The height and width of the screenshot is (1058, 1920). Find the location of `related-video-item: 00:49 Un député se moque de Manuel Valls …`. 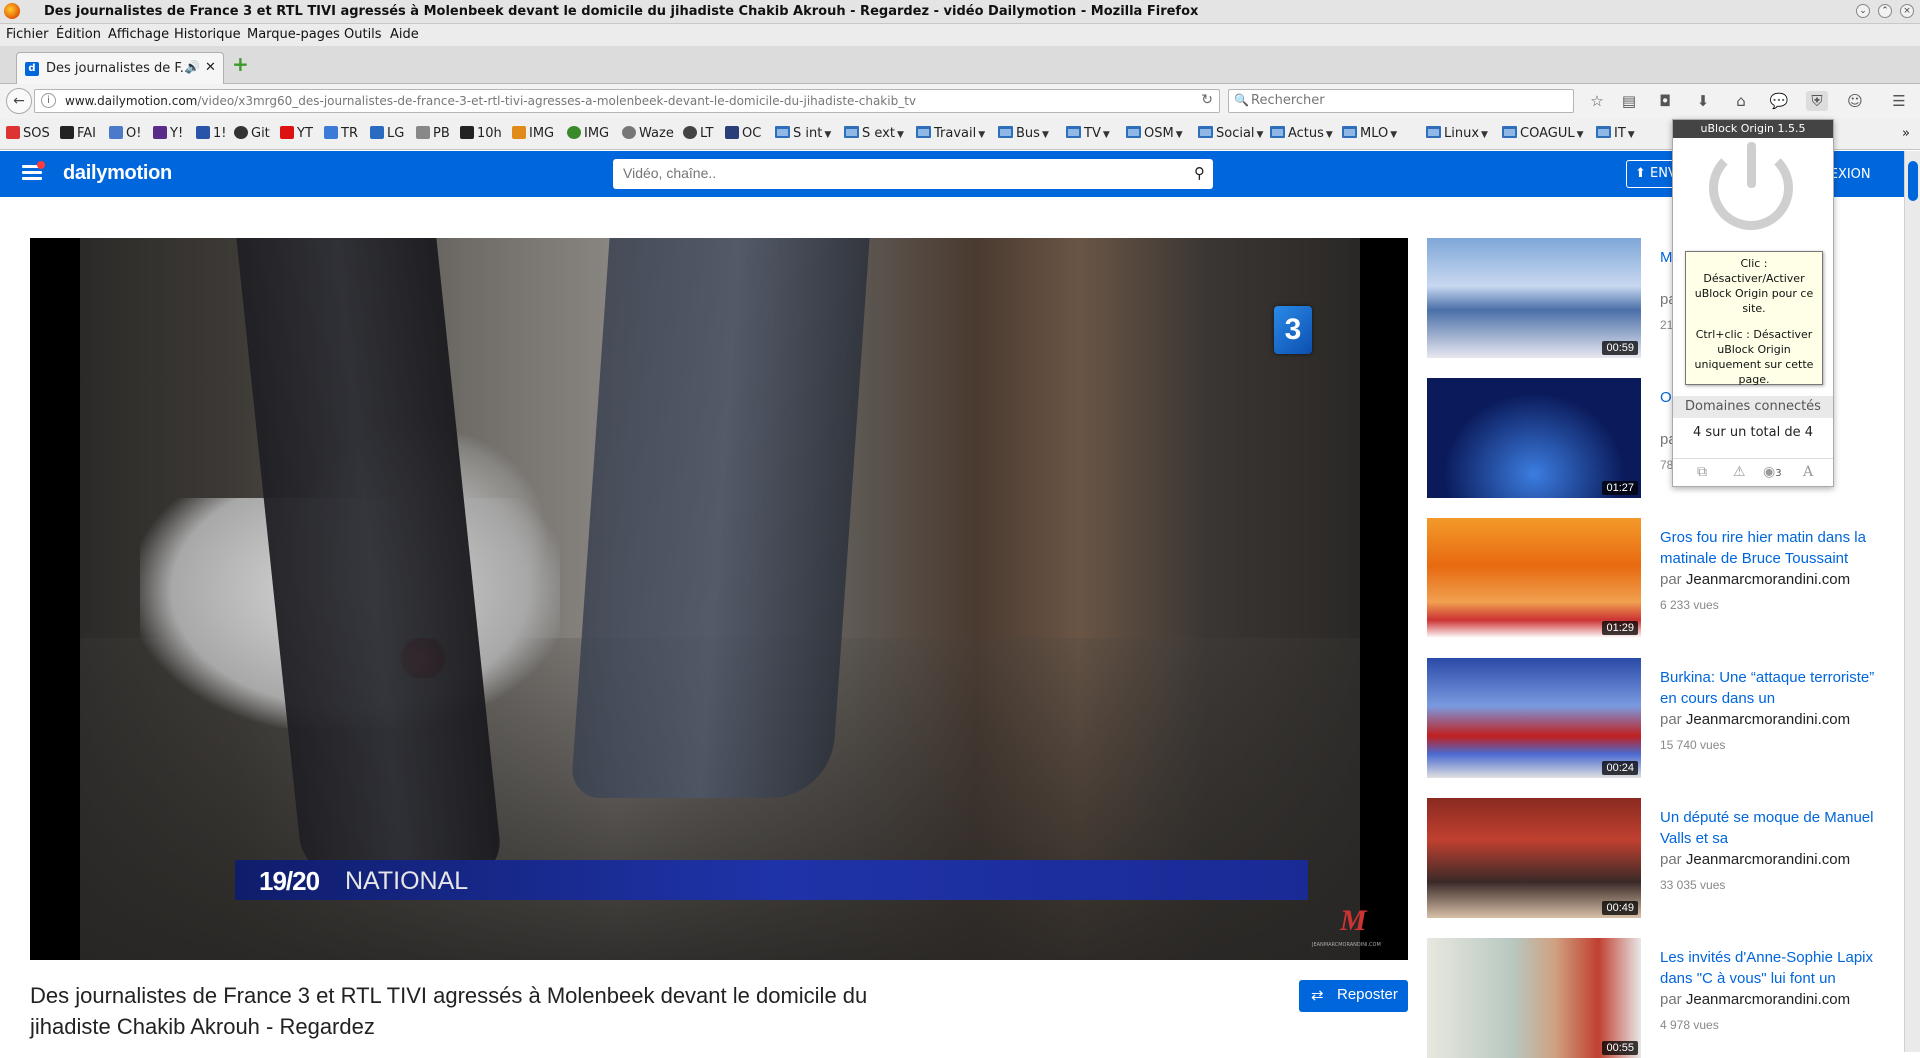

related-video-item: 00:49 Un député se moque de Manuel Valls … is located at coordinates (1662, 858).